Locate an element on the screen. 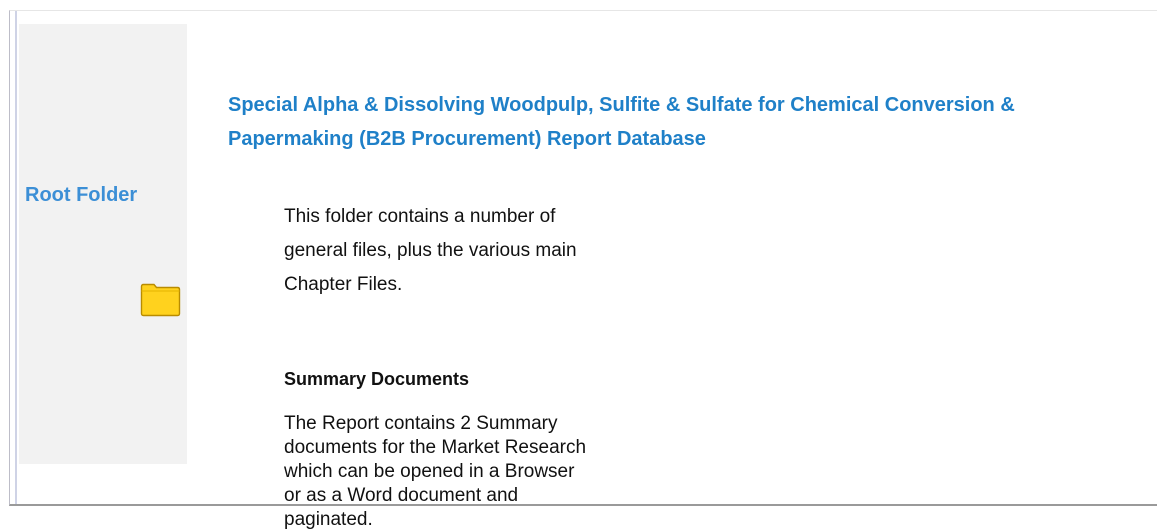 This screenshot has width=1159, height=532. sidebar is located at coordinates (103, 244).